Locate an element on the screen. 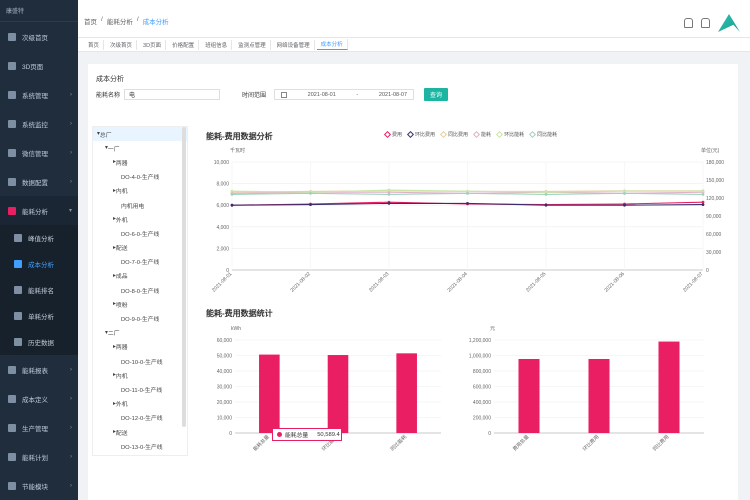 The height and width of the screenshot is (500, 750). chevron-icon: ▾ is located at coordinates (70, 211).